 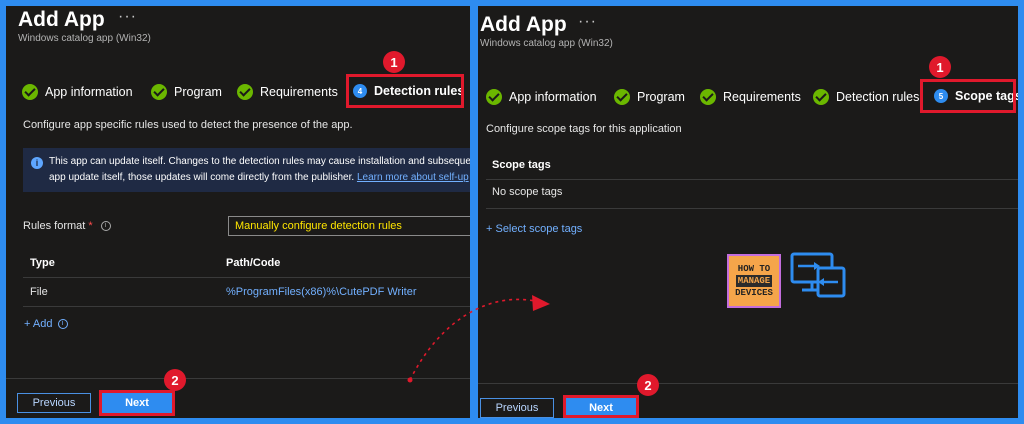 What do you see at coordinates (405, 91) in the screenshot?
I see `detection-rules-highlight` at bounding box center [405, 91].